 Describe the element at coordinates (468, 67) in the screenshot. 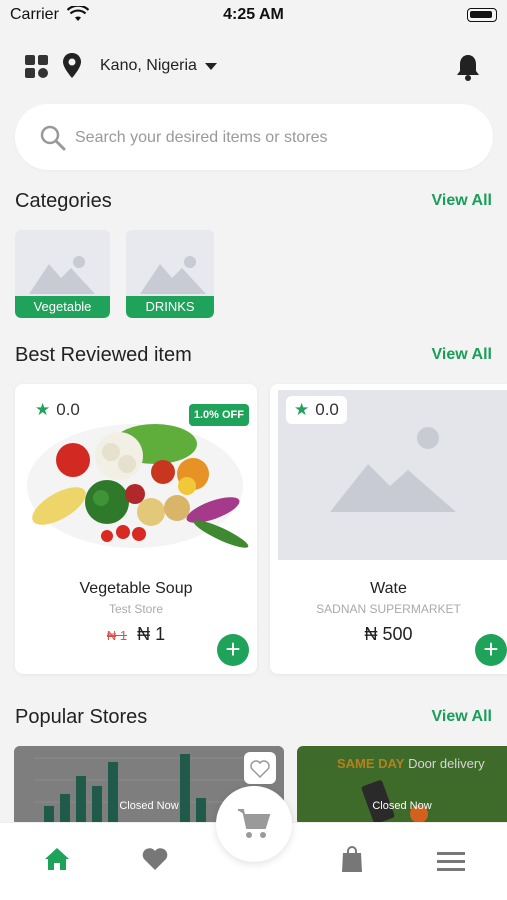

I see `bell-icon` at that location.